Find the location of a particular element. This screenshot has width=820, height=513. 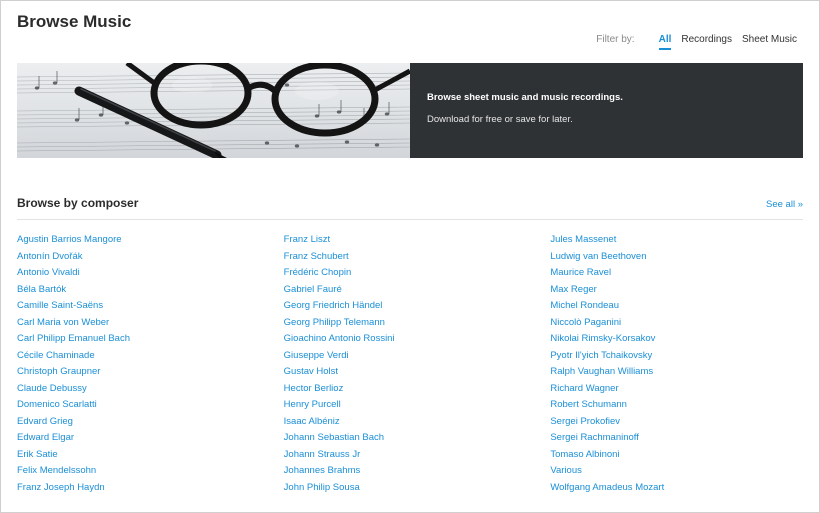

composer-link: Nikolai Rimsky-Korsakov is located at coordinates (683, 341).